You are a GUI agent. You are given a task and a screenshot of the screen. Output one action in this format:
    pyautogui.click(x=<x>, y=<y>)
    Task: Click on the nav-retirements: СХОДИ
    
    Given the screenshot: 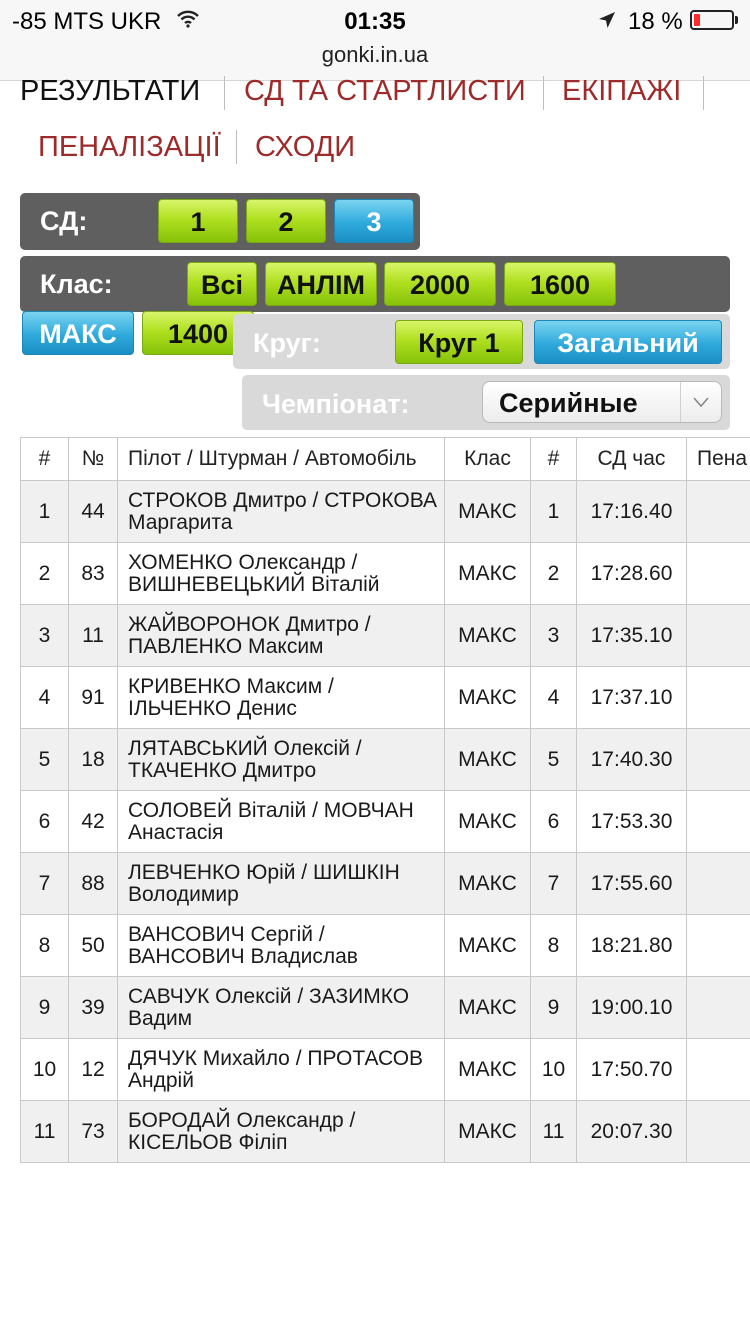 What is the action you would take?
    pyautogui.click(x=305, y=147)
    